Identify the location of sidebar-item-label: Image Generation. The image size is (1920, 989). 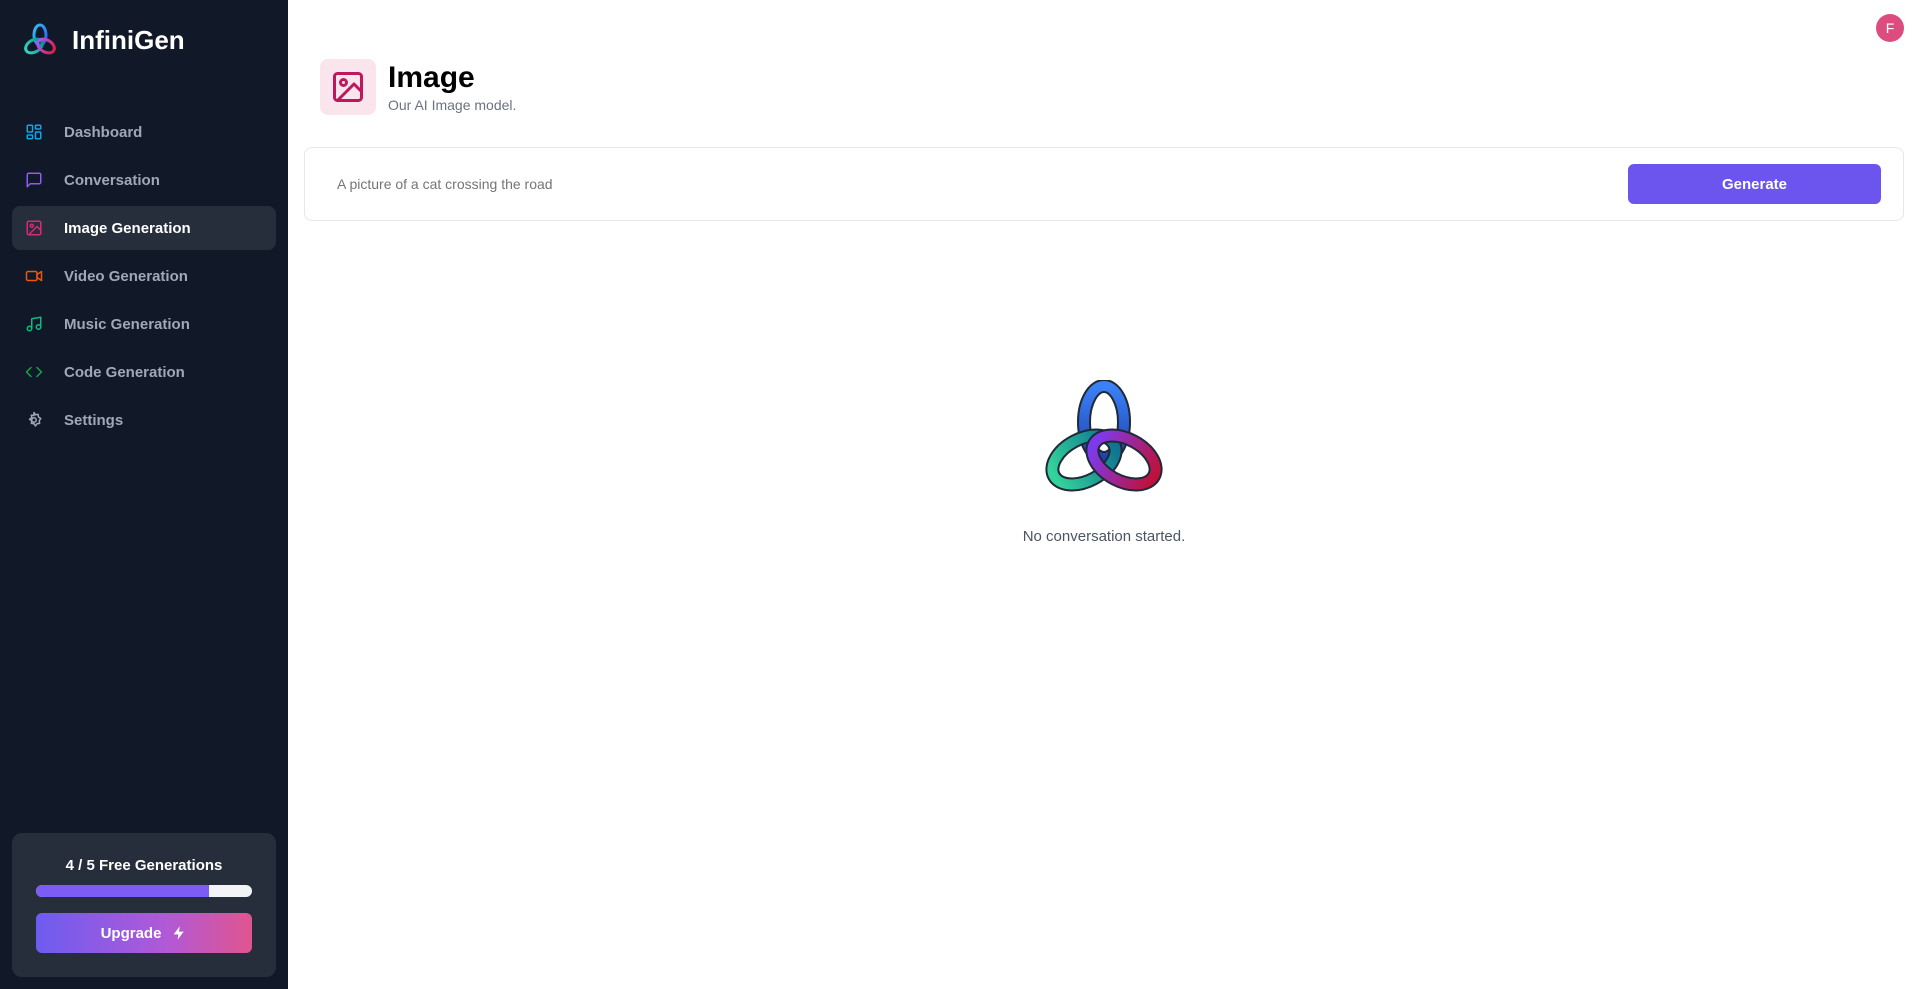
(127, 228).